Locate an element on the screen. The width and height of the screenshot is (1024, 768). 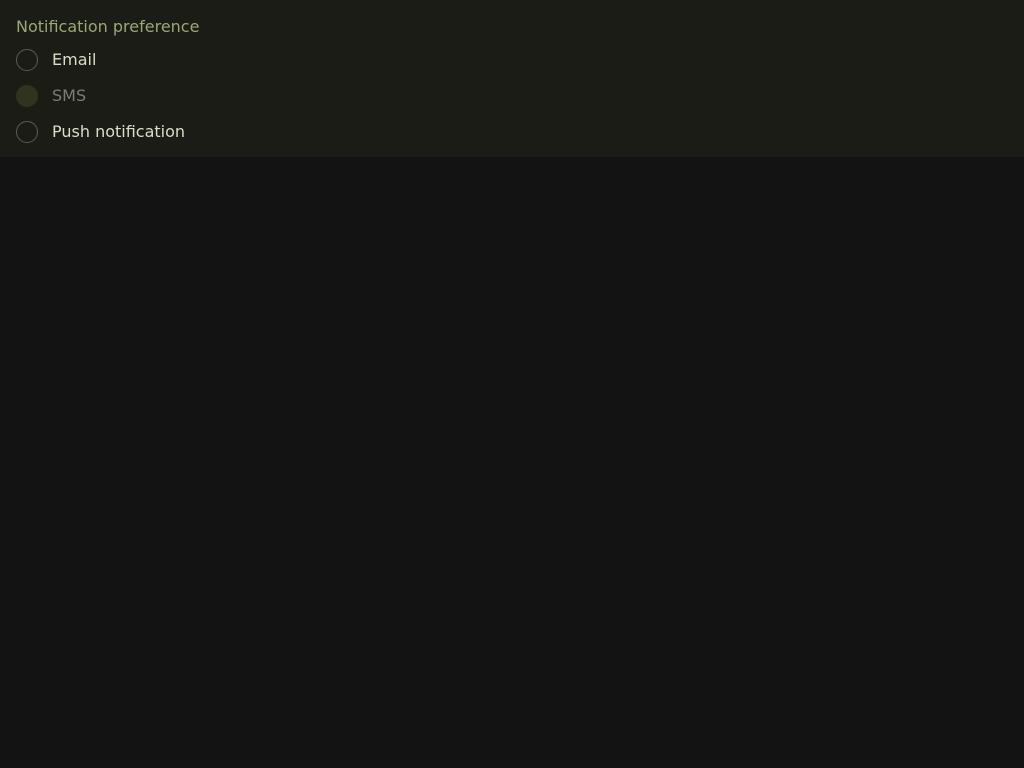
radio-email is located at coordinates (27, 60).